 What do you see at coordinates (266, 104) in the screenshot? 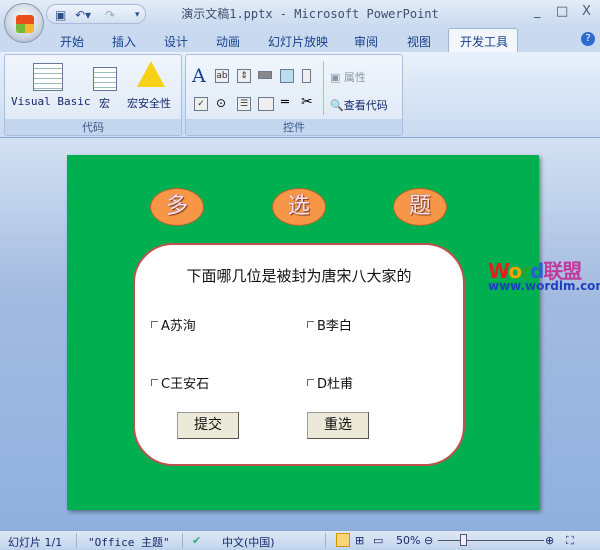
I see `listbox-control-icon` at bounding box center [266, 104].